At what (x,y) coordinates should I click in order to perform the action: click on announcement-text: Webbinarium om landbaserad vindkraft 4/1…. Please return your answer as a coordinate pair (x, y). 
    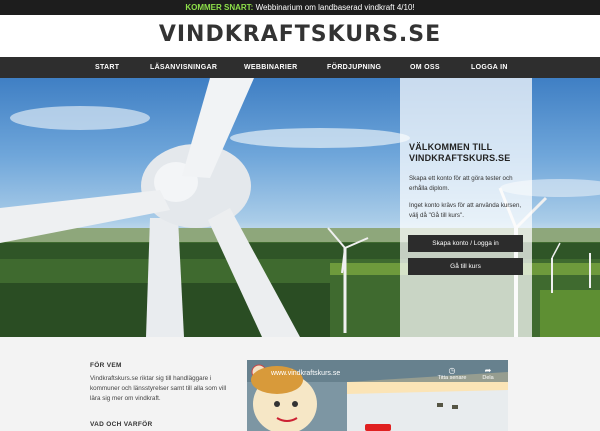
    Looking at the image, I should click on (335, 7).